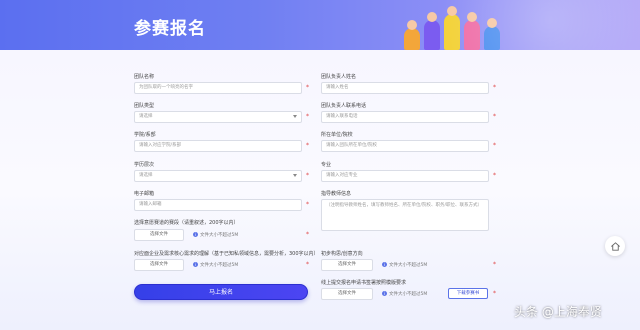 The height and width of the screenshot is (330, 640). What do you see at coordinates (146, 116) in the screenshot?
I see `team-type-value: 请选择` at bounding box center [146, 116].